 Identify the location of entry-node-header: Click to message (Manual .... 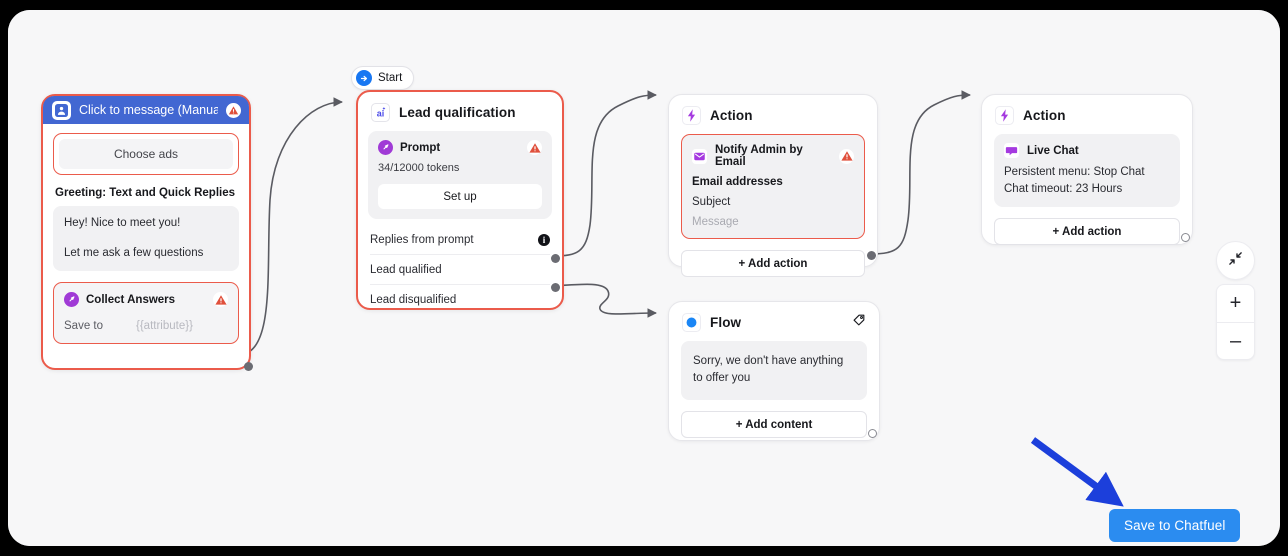
(146, 110).